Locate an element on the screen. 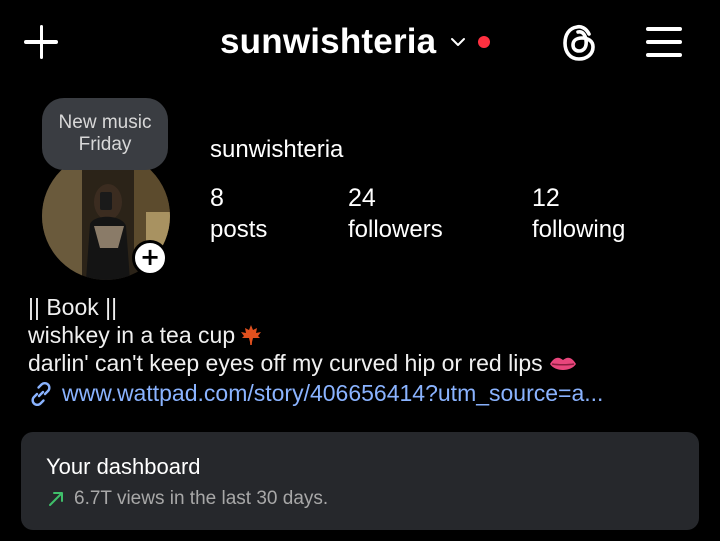 This screenshot has height=541, width=720. trending-up-arrow-icon is located at coordinates (56, 499).